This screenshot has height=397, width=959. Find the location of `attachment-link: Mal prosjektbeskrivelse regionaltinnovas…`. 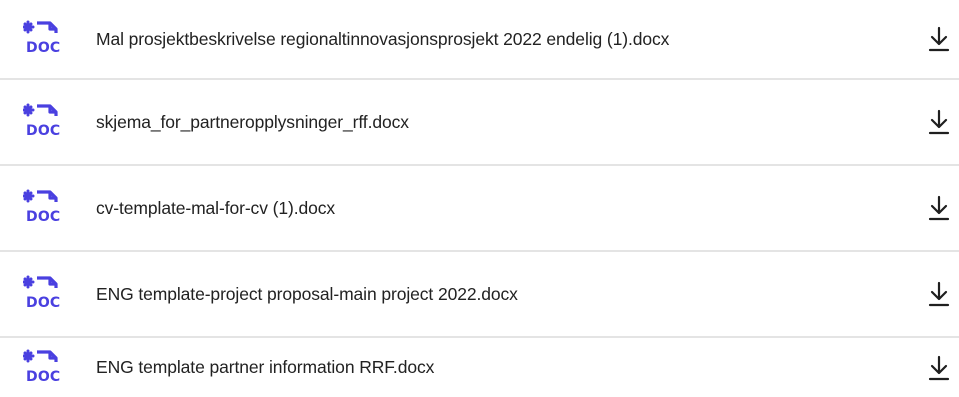

attachment-link: Mal prosjektbeskrivelse regionaltinnovas… is located at coordinates (382, 39).